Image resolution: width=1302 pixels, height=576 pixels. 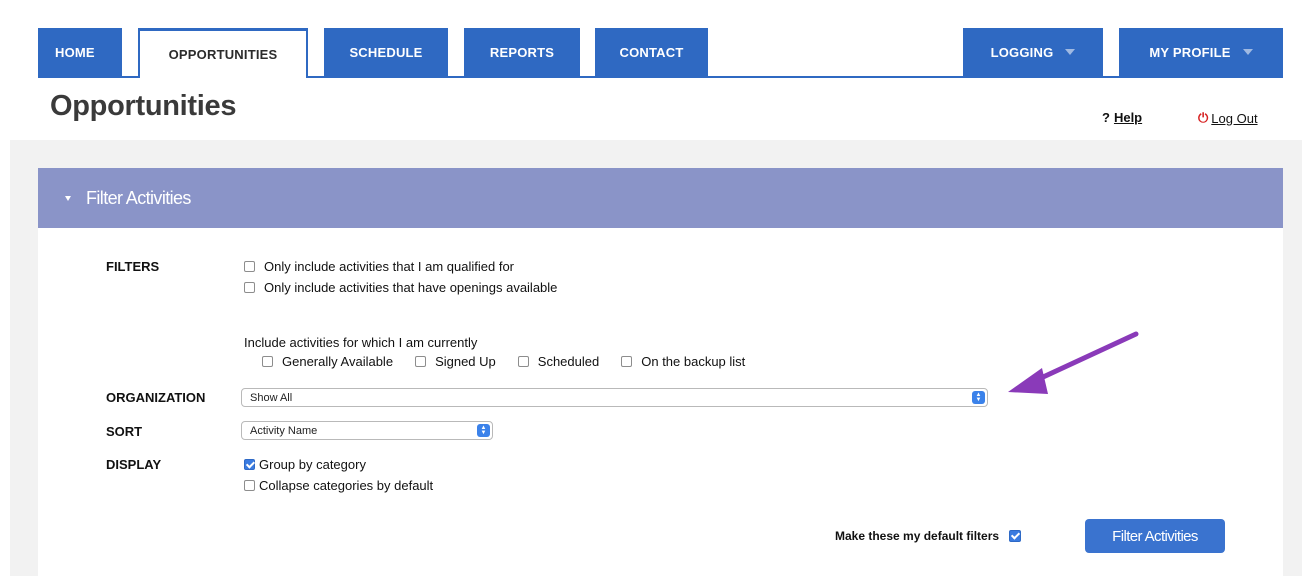 What do you see at coordinates (1128, 117) in the screenshot?
I see `help-link-label: Help` at bounding box center [1128, 117].